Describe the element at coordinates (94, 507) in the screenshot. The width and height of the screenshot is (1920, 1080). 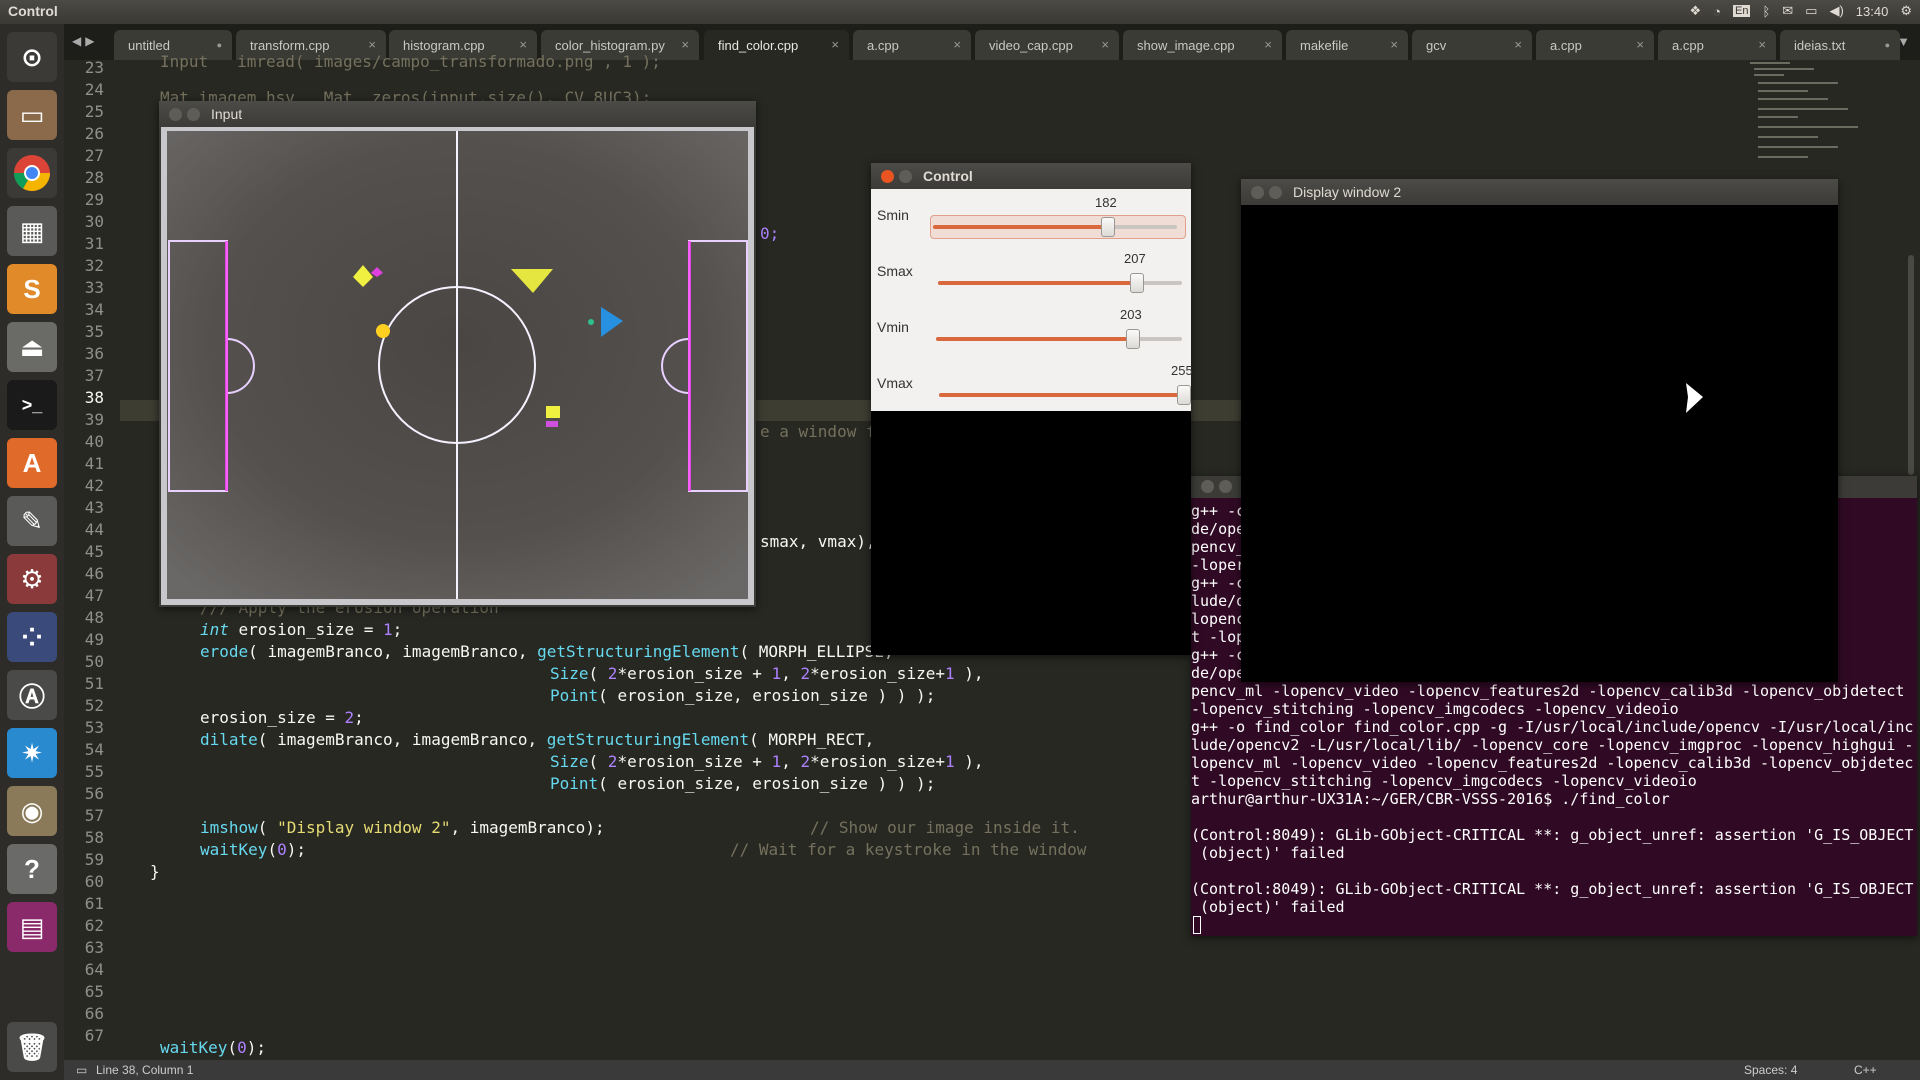
I see `line-number: 43` at that location.